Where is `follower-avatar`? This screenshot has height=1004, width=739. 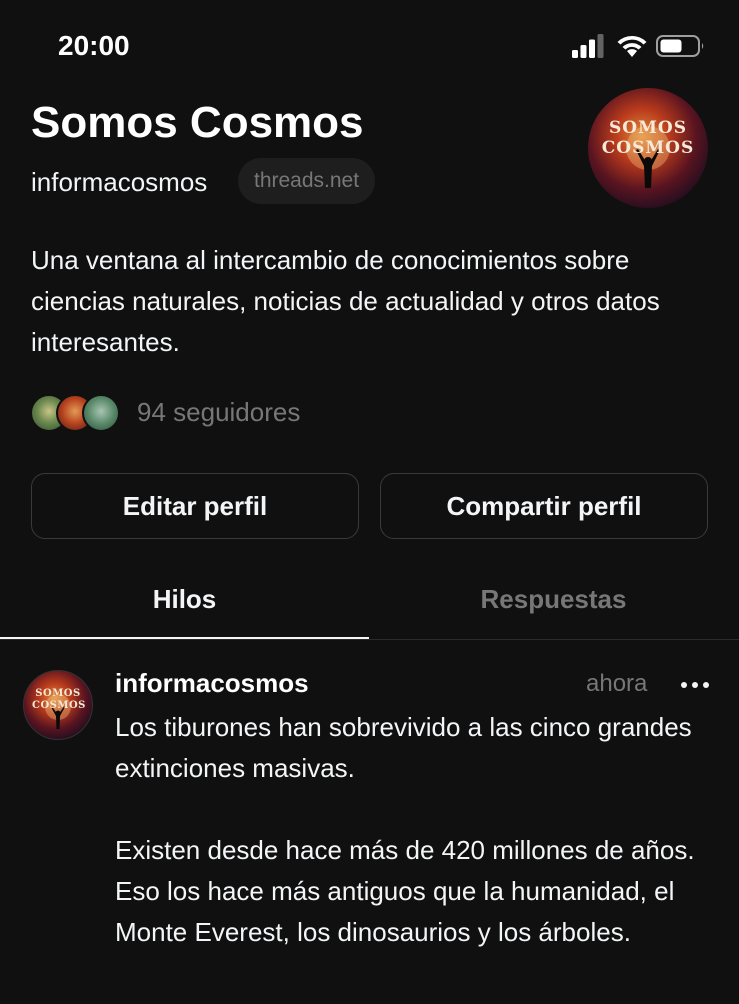
follower-avatar is located at coordinates (101, 413).